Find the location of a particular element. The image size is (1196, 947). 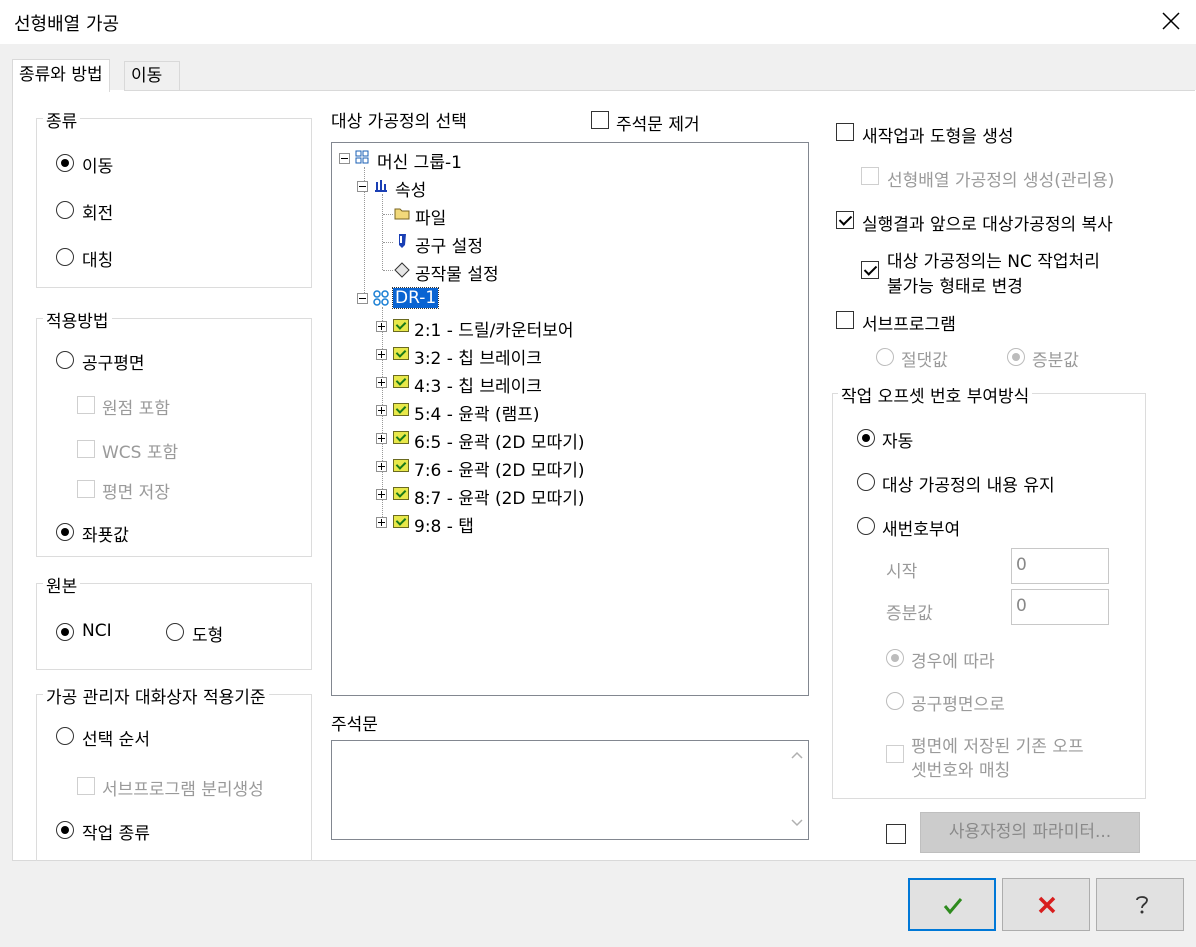

origin-checkbox is located at coordinates (86, 405).